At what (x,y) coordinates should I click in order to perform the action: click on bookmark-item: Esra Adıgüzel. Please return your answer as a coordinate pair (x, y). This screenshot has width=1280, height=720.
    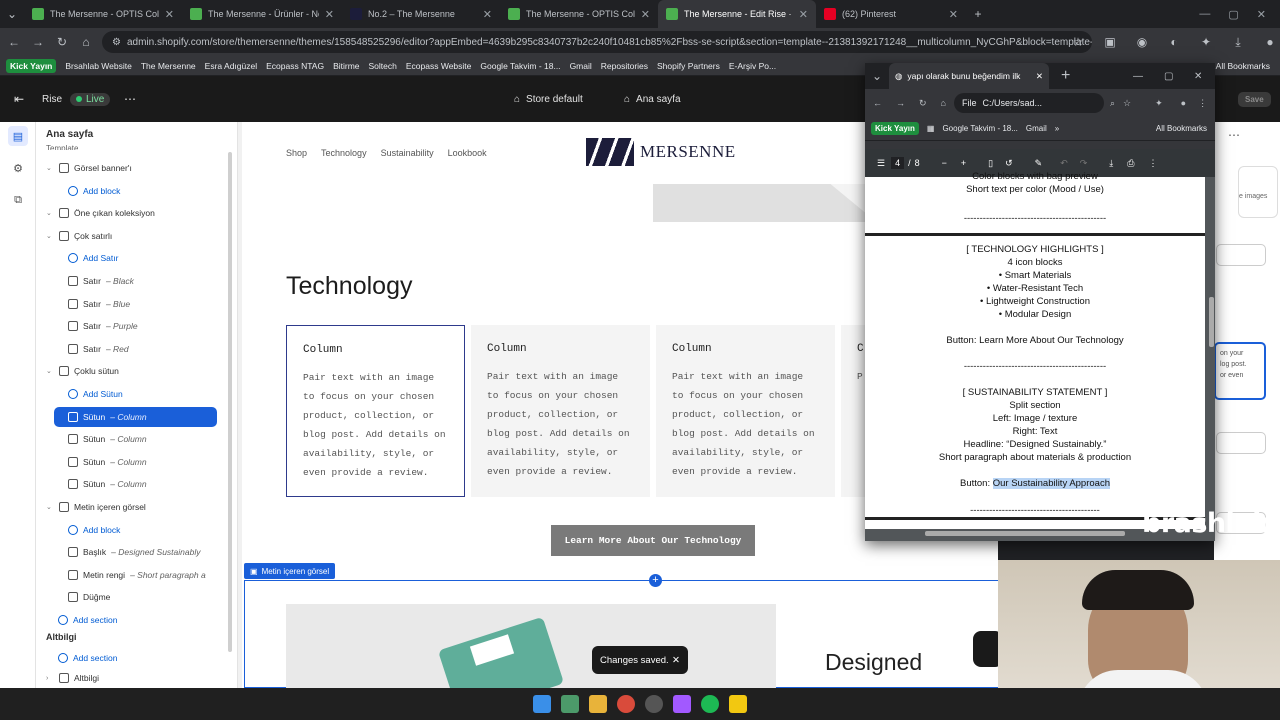
    Looking at the image, I should click on (231, 66).